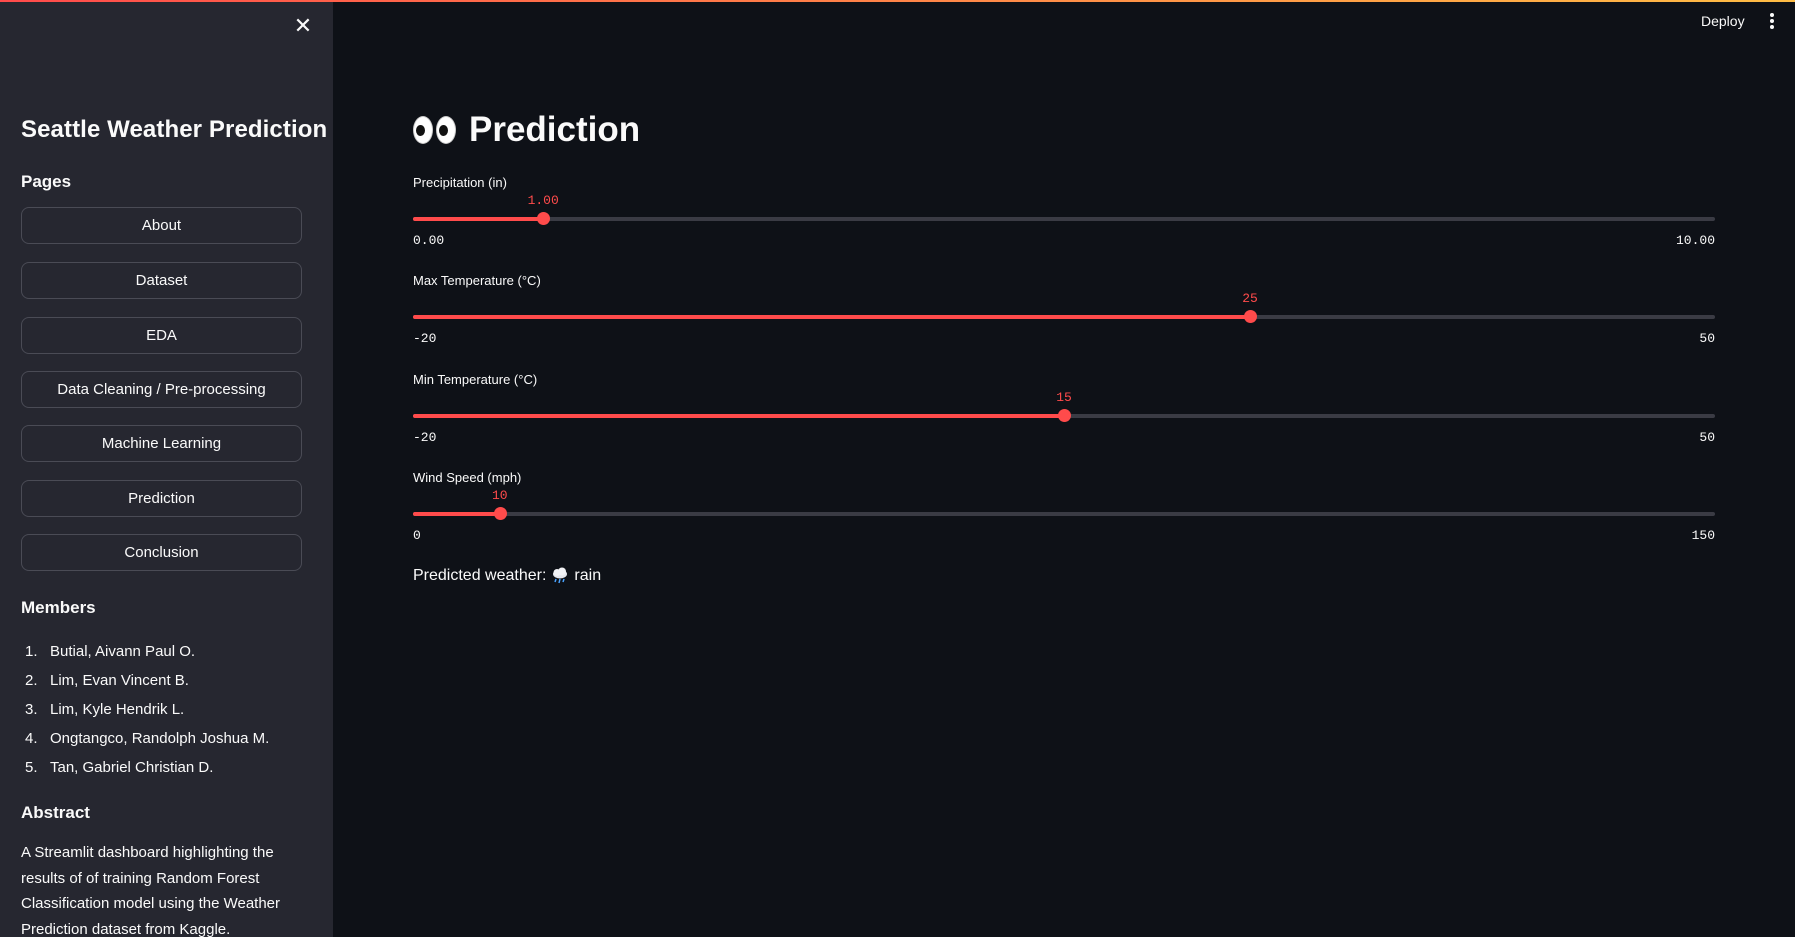 Image resolution: width=1795 pixels, height=937 pixels. What do you see at coordinates (1703, 535) in the screenshot?
I see `slider-max: 150` at bounding box center [1703, 535].